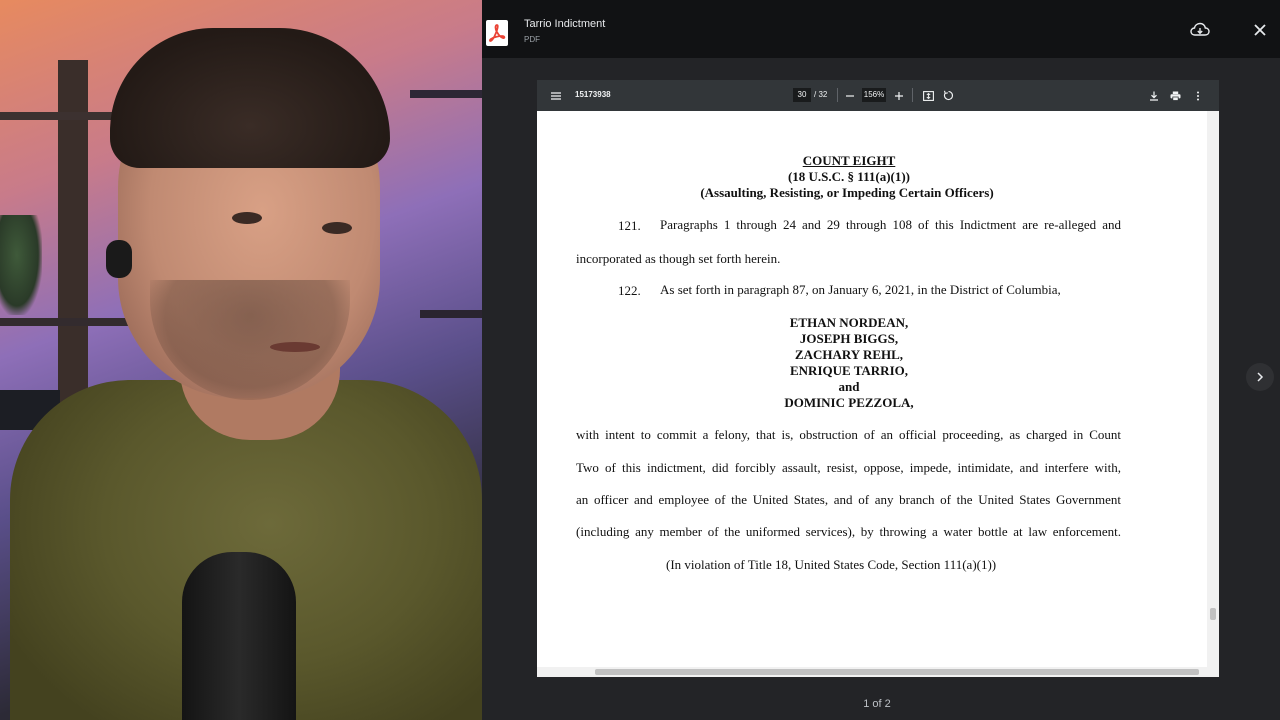 This screenshot has width=1280, height=720. Describe the element at coordinates (877, 704) in the screenshot. I see `file-pager: 1 of 2` at that location.